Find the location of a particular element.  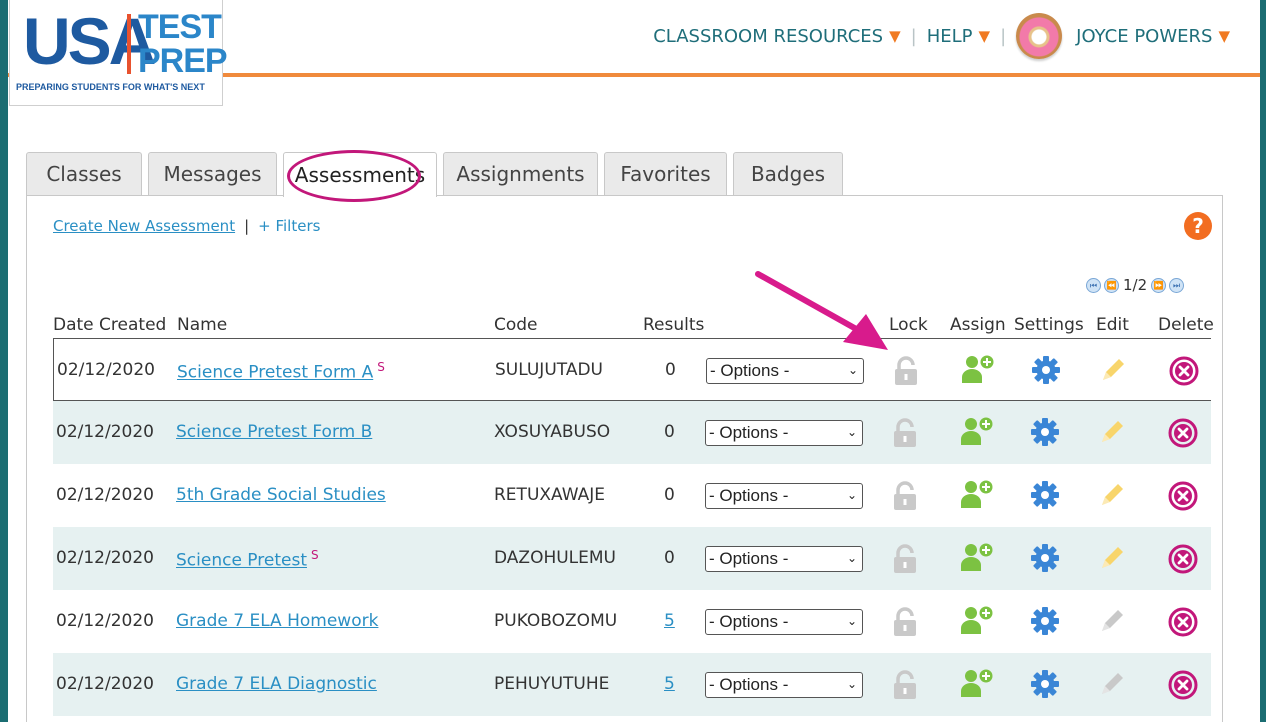

caret-down-icon: ▼ is located at coordinates (984, 36).